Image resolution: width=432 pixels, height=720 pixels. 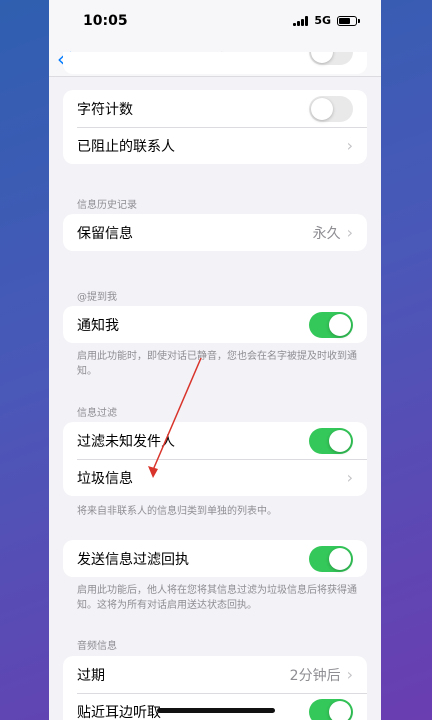 I want to click on row-label: 垃圾信息, so click(x=105, y=478).